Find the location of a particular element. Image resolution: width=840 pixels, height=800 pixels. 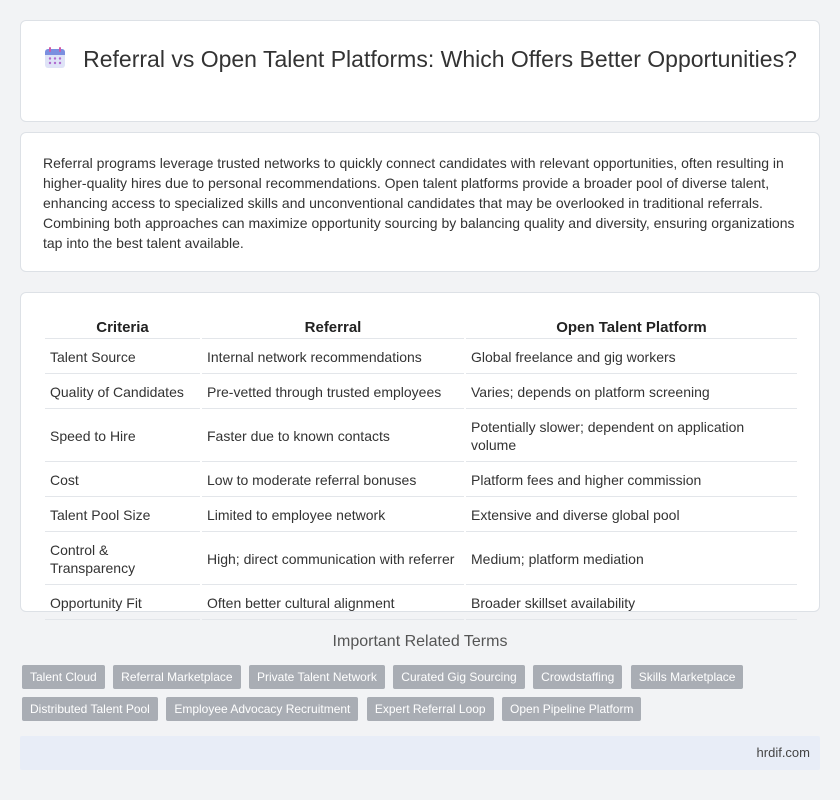

calendar-icon is located at coordinates (55, 57).